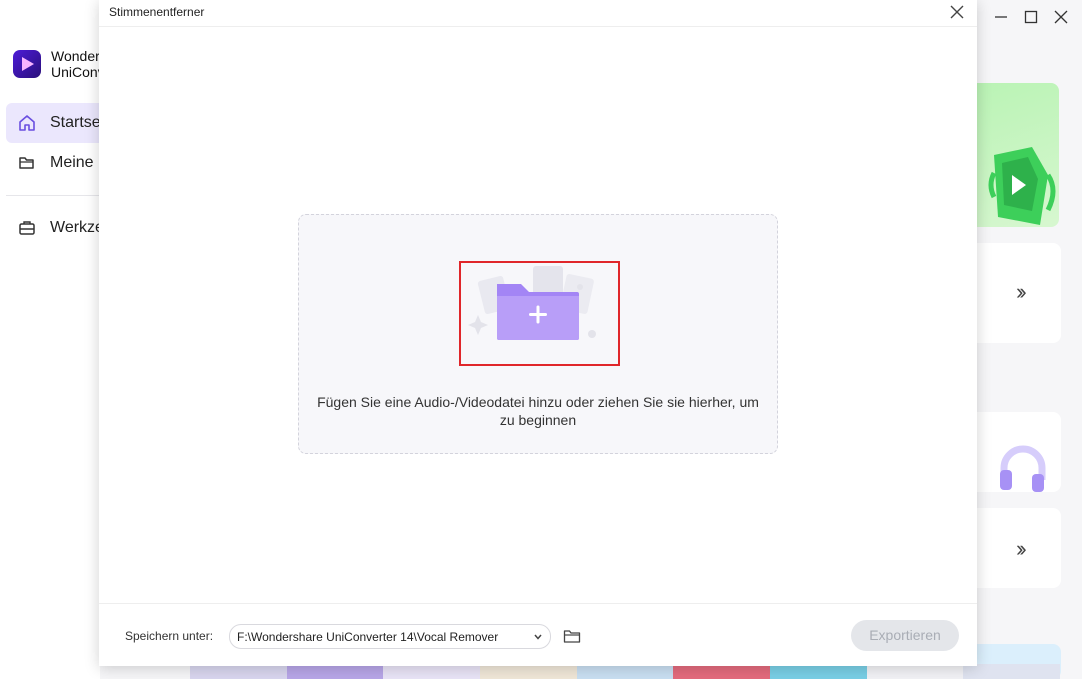  Describe the element at coordinates (1061, 17) in the screenshot. I see `close-window-icon` at that location.